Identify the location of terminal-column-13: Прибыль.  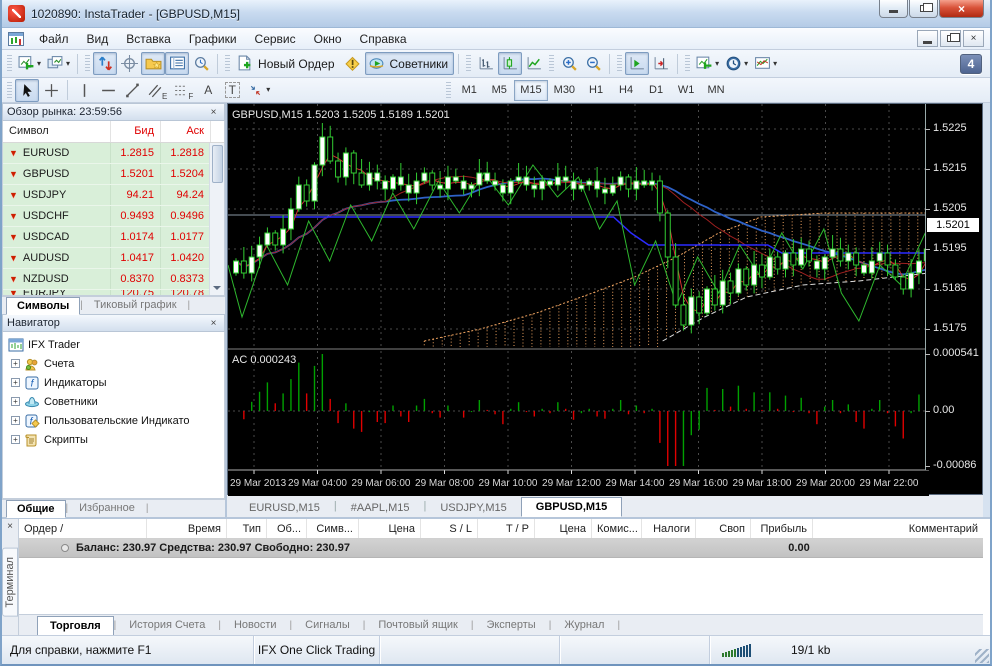
(782, 528).